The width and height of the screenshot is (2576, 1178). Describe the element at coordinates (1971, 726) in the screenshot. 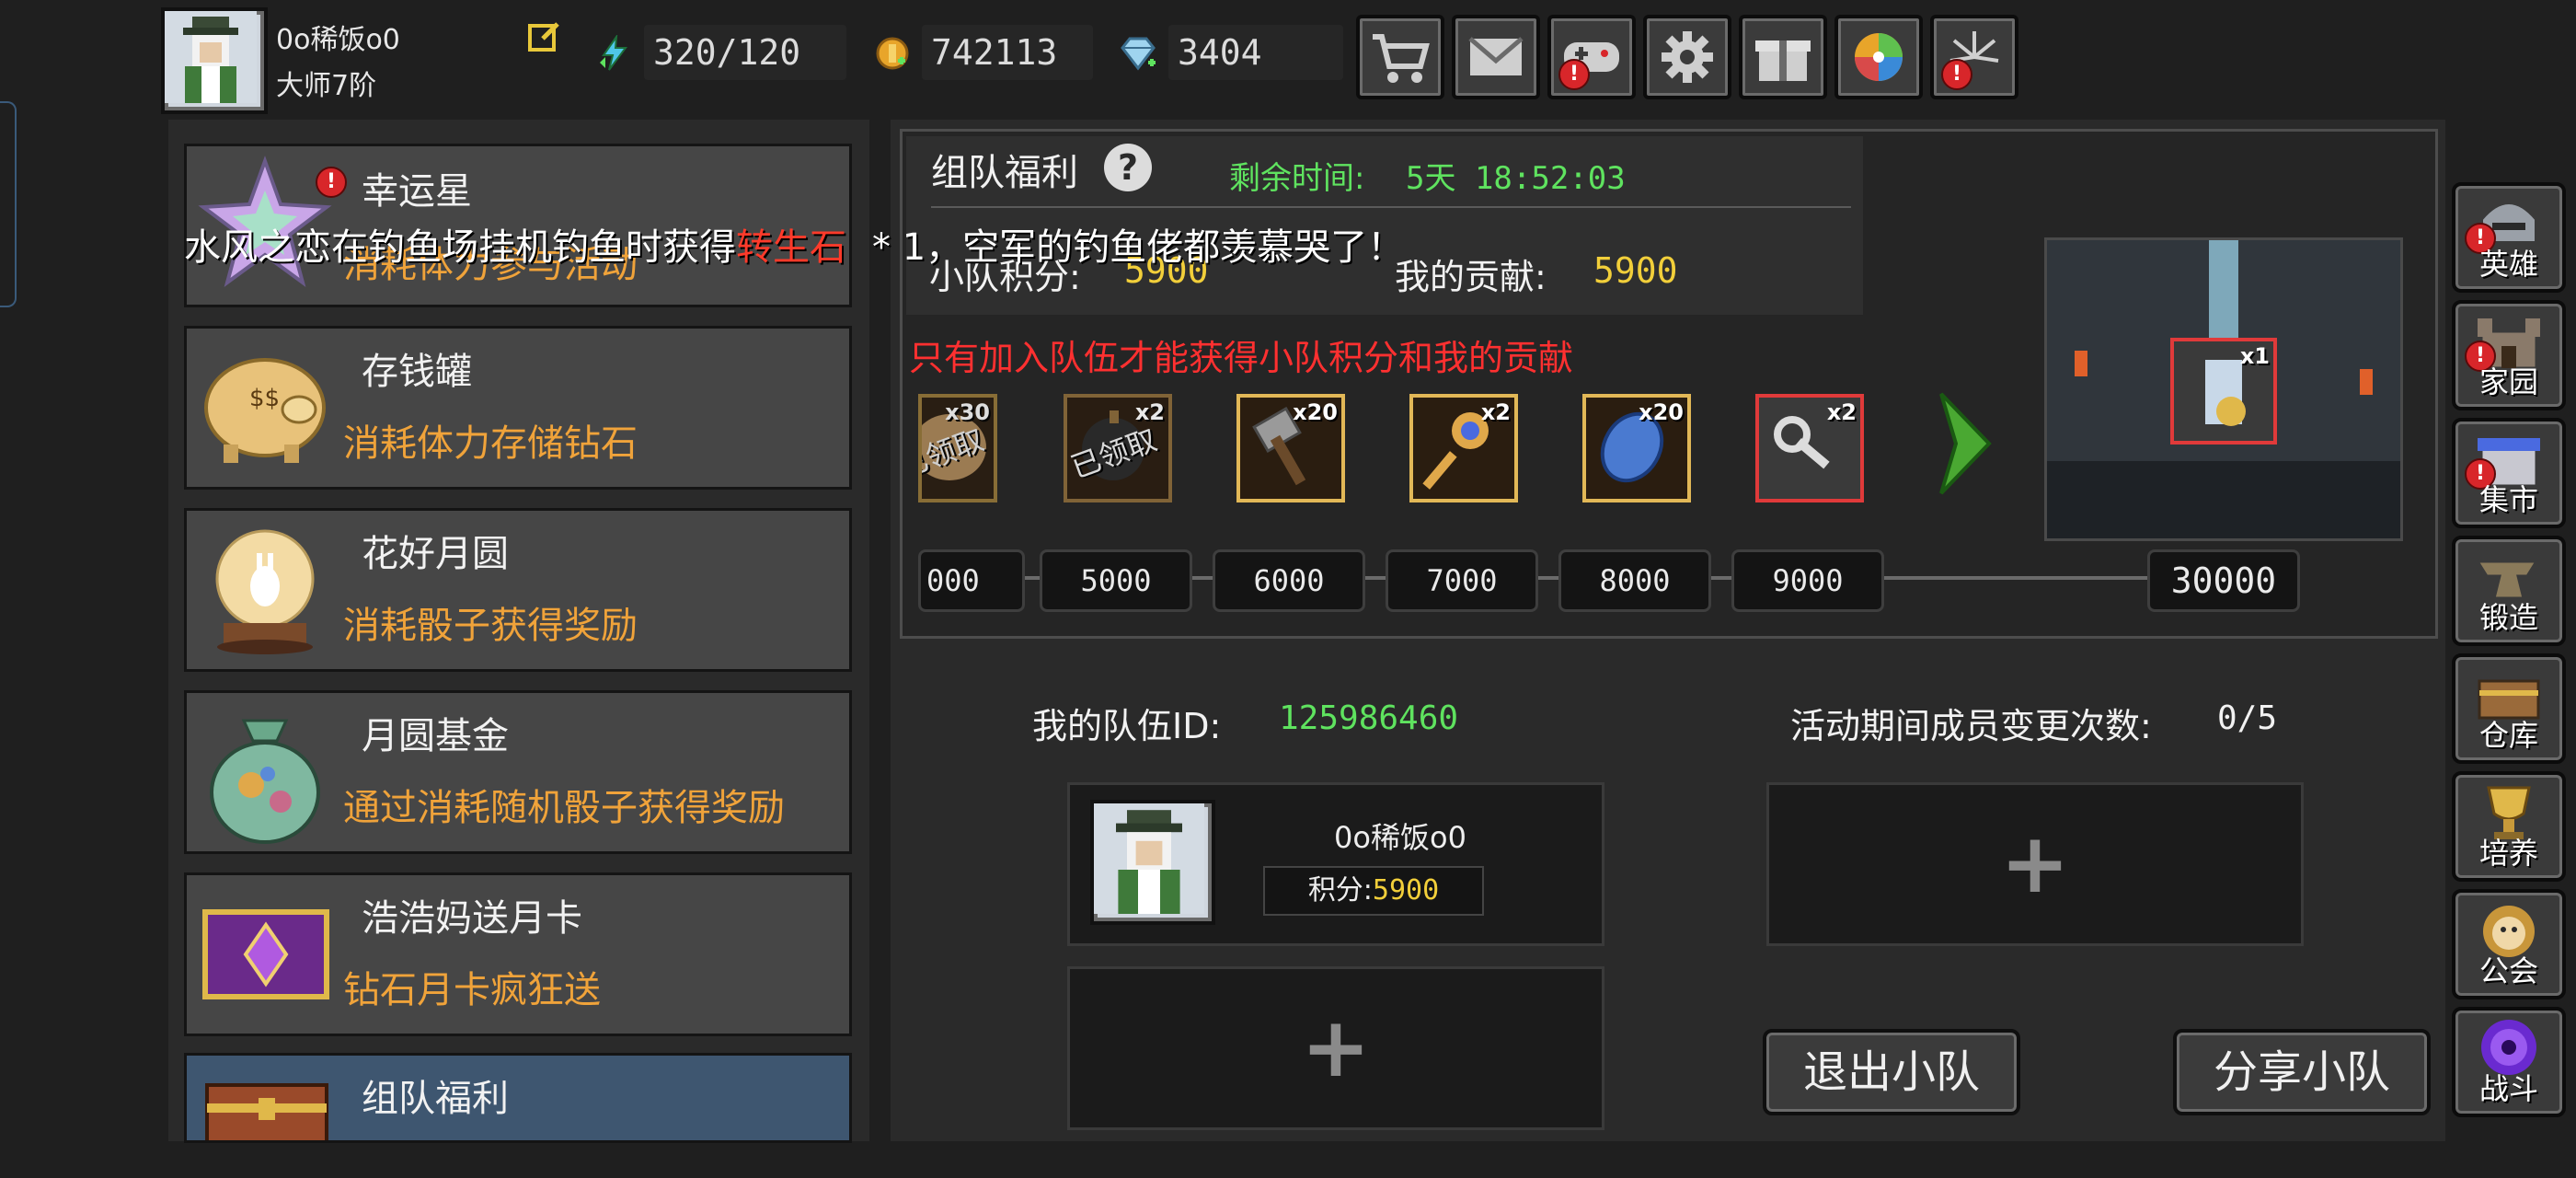

I see `member-changes-label: 活动期间成员变更次数:` at that location.